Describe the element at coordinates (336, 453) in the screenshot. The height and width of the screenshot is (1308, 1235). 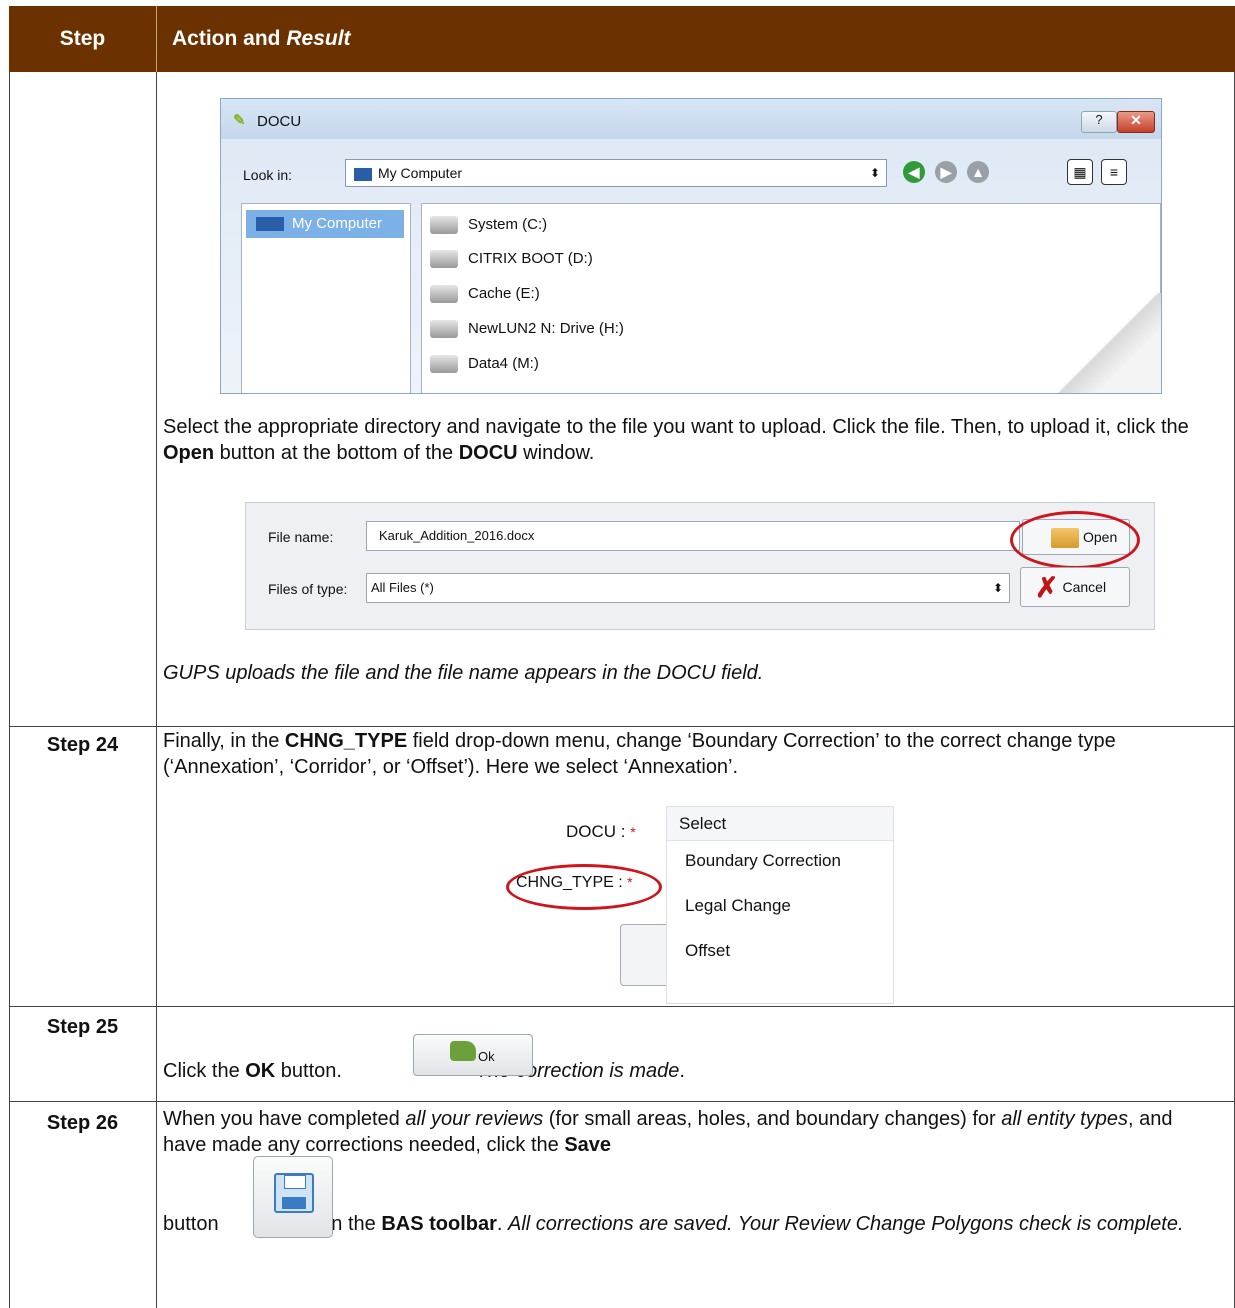
I see `text: button at the bottom of the` at that location.